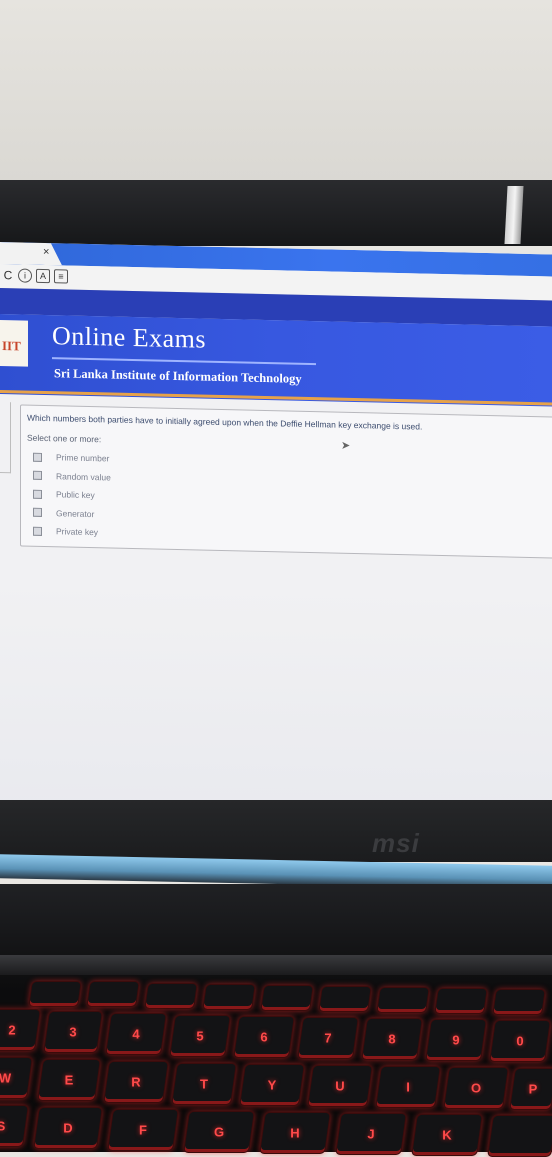  What do you see at coordinates (75, 513) in the screenshot?
I see `option-label: Generator` at bounding box center [75, 513].